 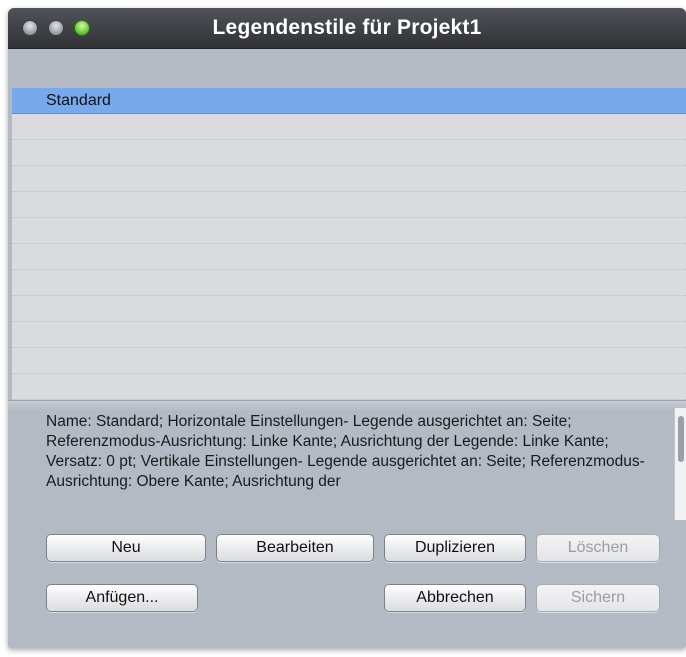 I want to click on cancel-button: Abbrechen, so click(x=455, y=598).